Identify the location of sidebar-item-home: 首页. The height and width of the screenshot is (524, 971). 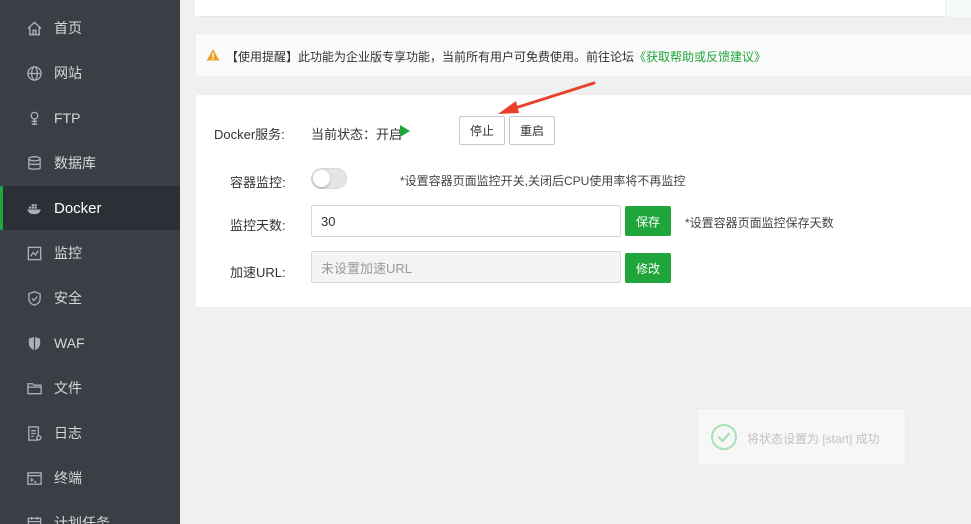
(90, 28).